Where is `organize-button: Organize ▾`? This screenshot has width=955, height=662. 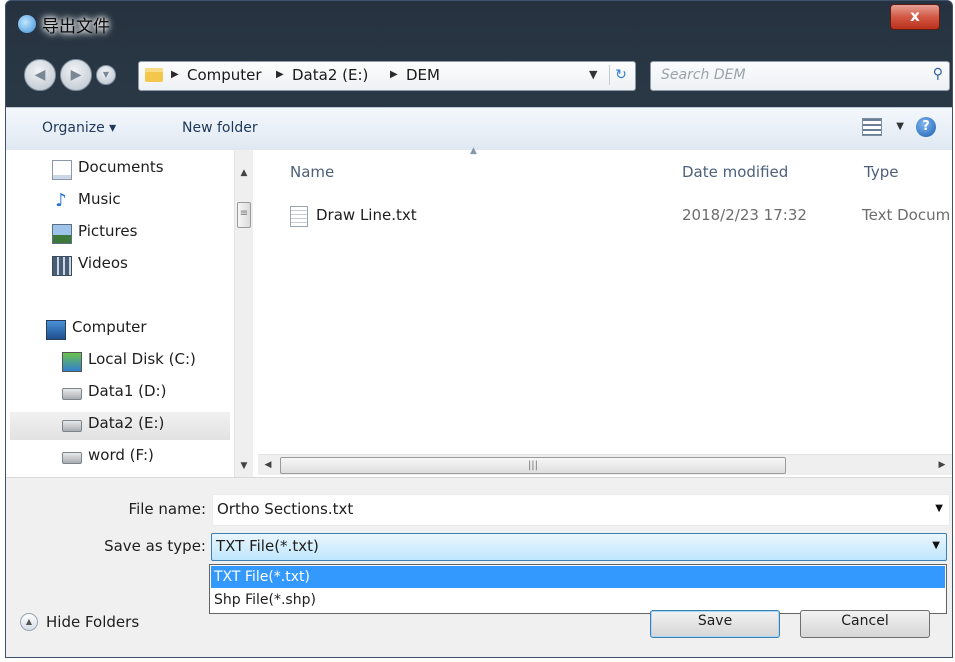 organize-button: Organize ▾ is located at coordinates (79, 128).